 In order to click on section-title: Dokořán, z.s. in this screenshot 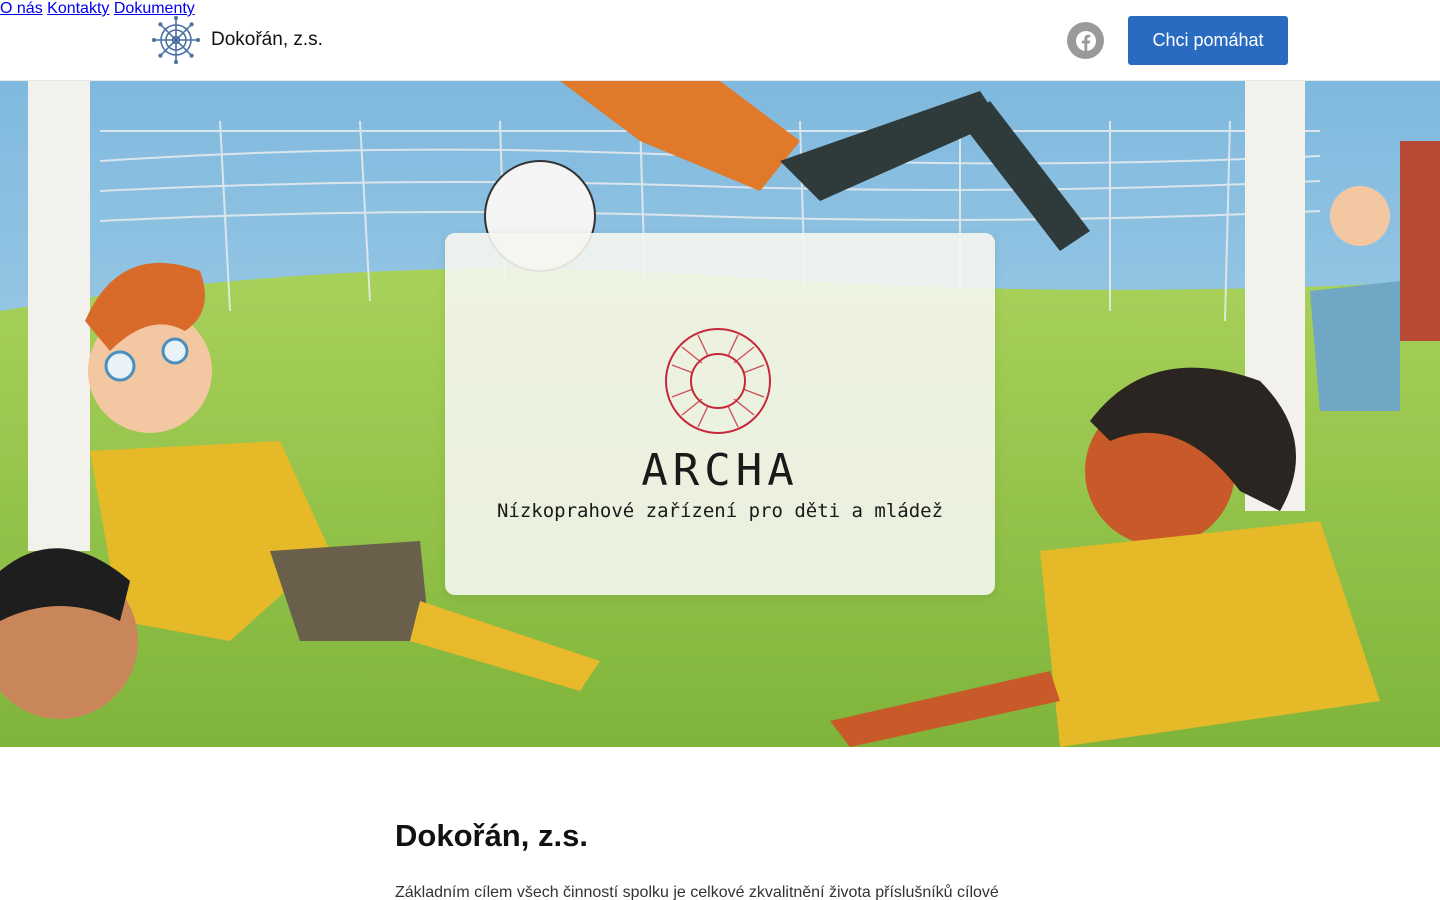, I will do `click(491, 835)`.